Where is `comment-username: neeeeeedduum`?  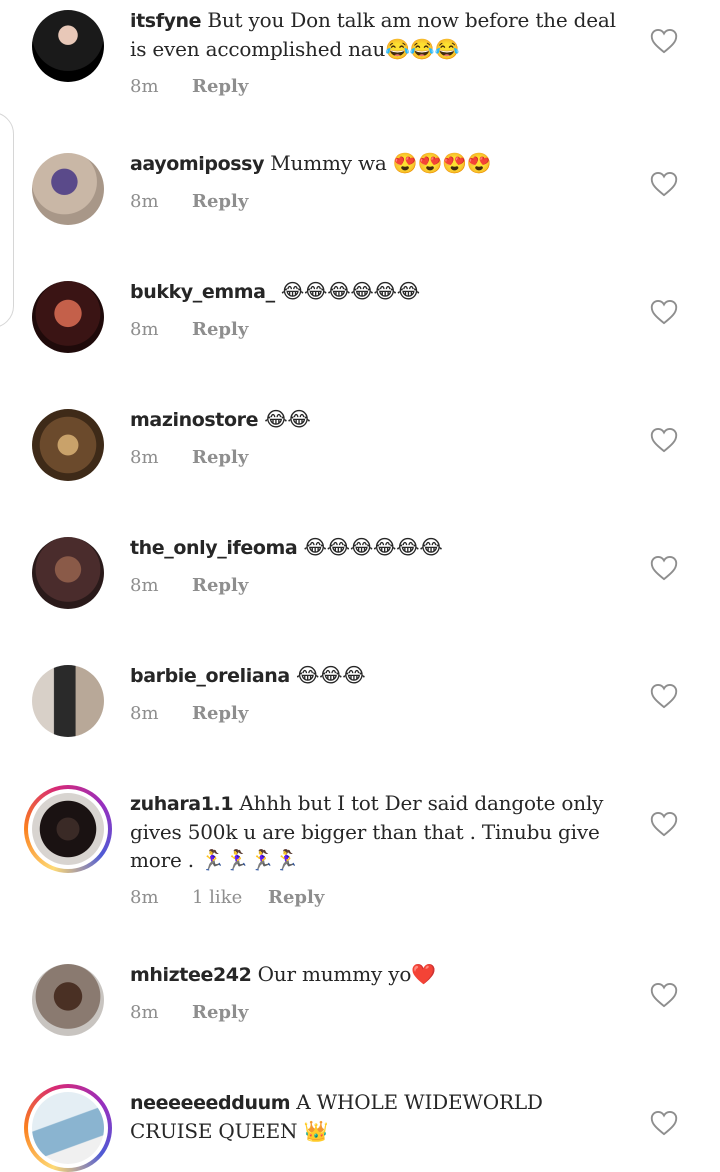
comment-username: neeeeeedduum is located at coordinates (210, 1103).